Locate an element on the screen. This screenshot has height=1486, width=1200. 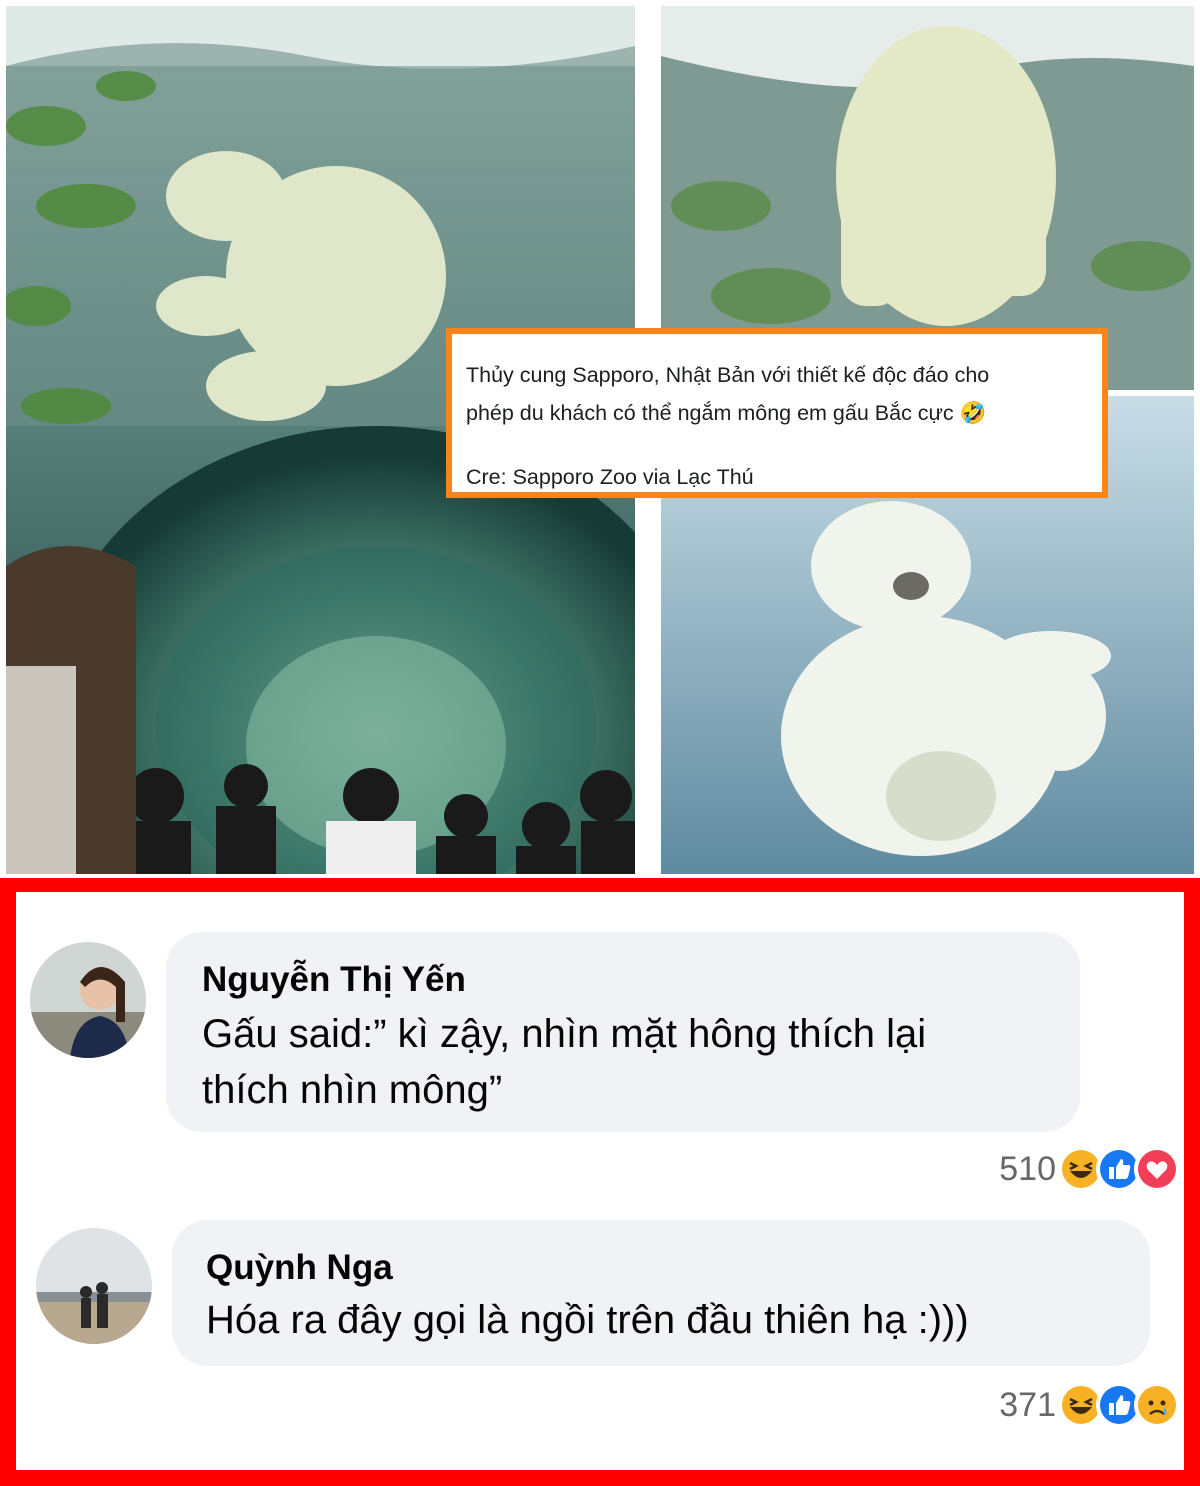
comment-author: Quỳnh Nga is located at coordinates (661, 1268).